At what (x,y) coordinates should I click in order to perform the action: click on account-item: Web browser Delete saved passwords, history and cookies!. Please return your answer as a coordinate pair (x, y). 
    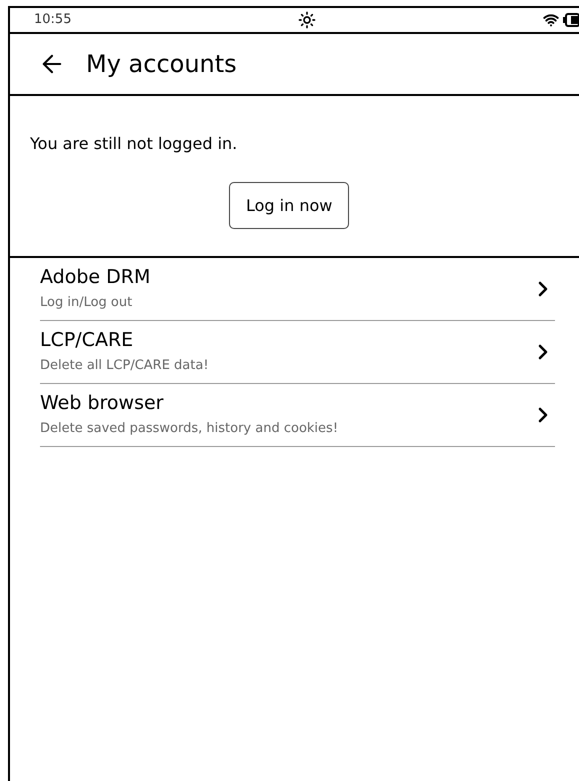
    Looking at the image, I should click on (297, 415).